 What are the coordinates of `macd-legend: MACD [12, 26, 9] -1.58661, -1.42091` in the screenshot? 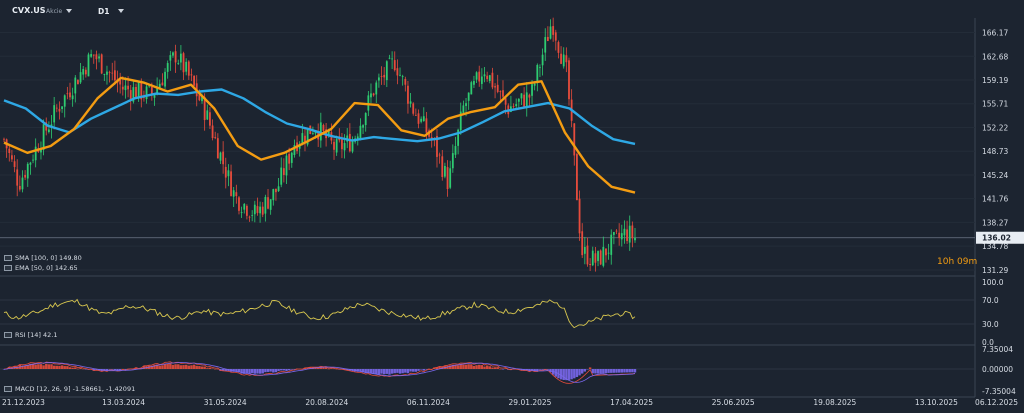 It's located at (69, 389).